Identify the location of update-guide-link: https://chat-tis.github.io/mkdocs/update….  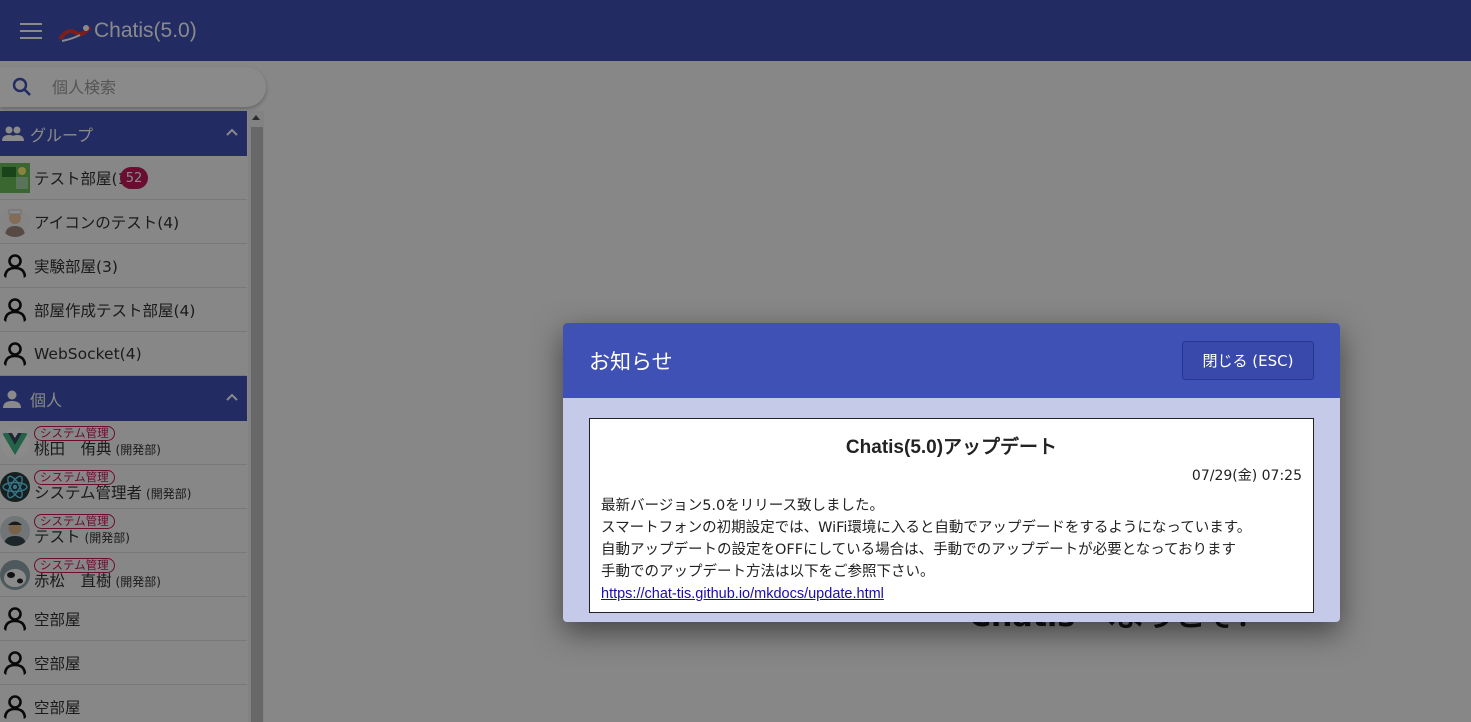
(742, 594).